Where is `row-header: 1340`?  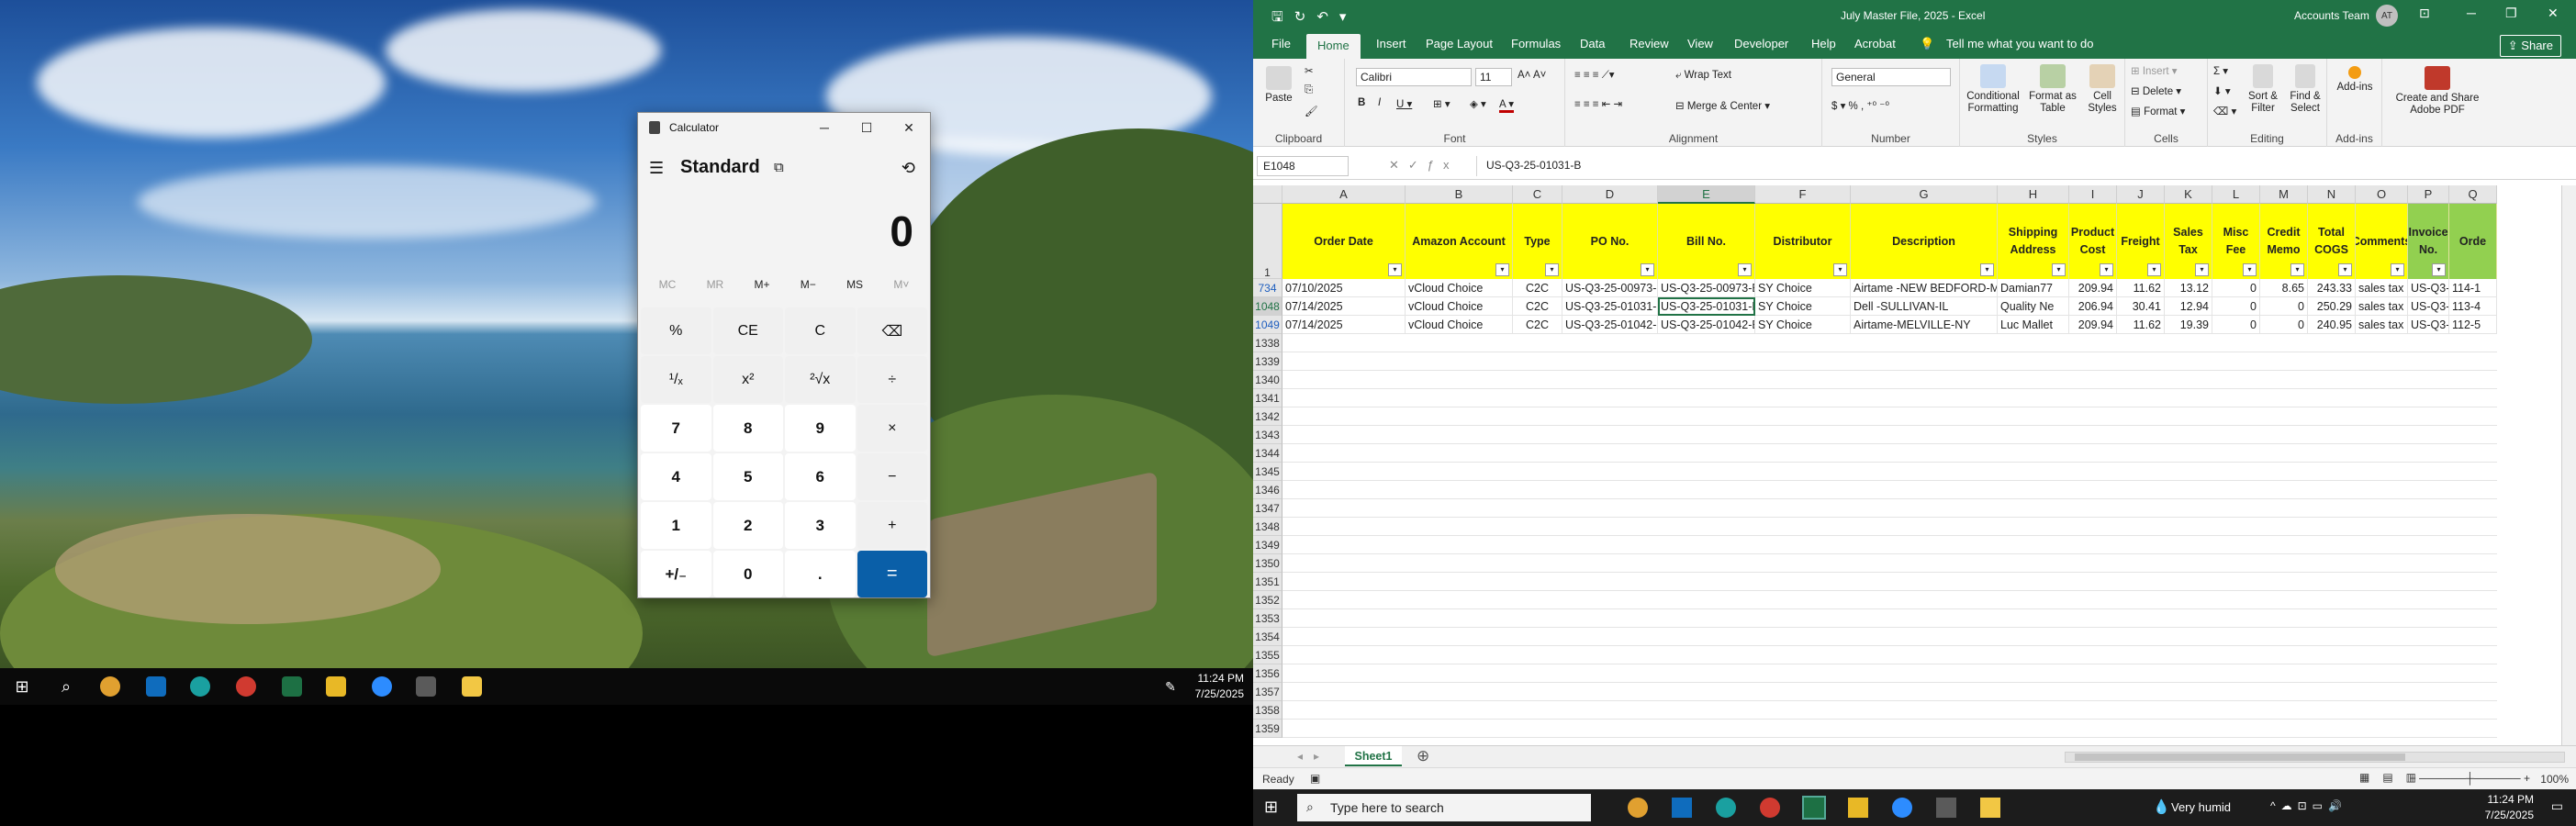 row-header: 1340 is located at coordinates (1267, 380).